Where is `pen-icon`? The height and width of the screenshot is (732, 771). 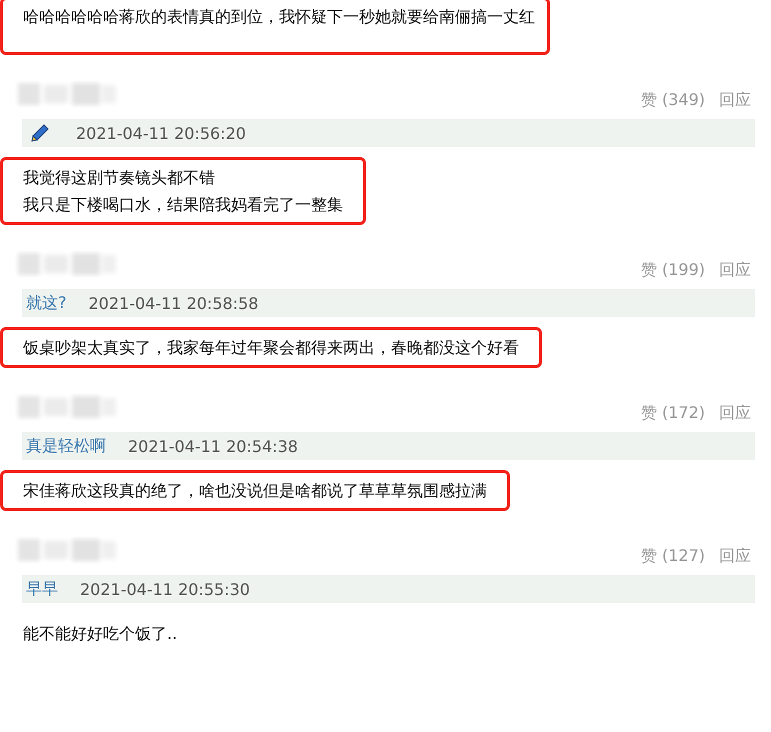
pen-icon is located at coordinates (40, 133).